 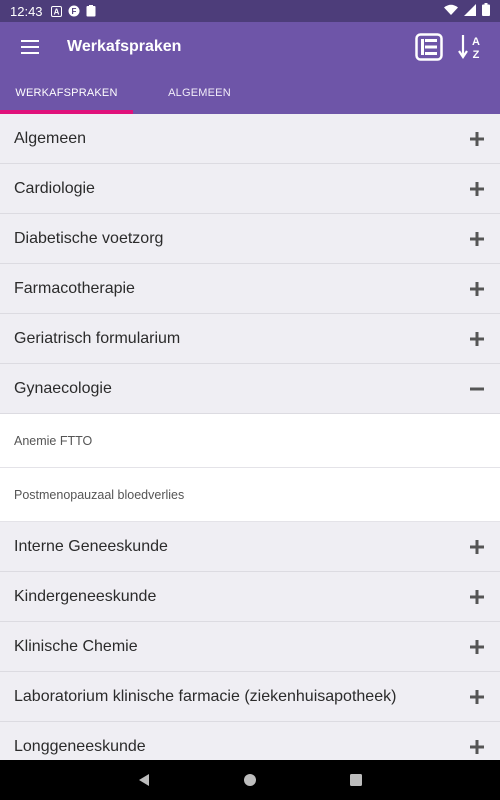 I want to click on category-label: Algemeen, so click(x=50, y=138).